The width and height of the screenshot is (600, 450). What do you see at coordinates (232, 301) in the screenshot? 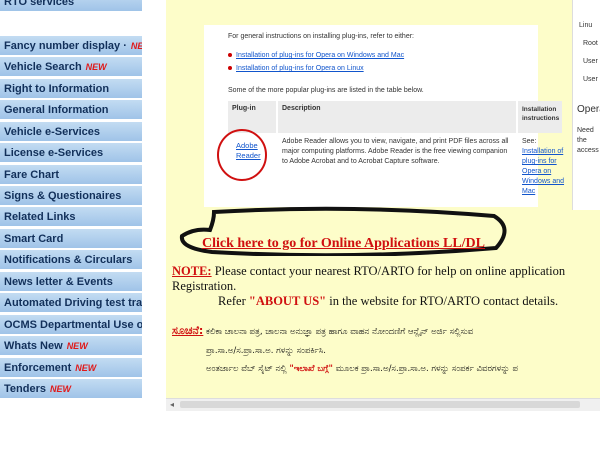
I see `refer-text-1: Refer` at bounding box center [232, 301].